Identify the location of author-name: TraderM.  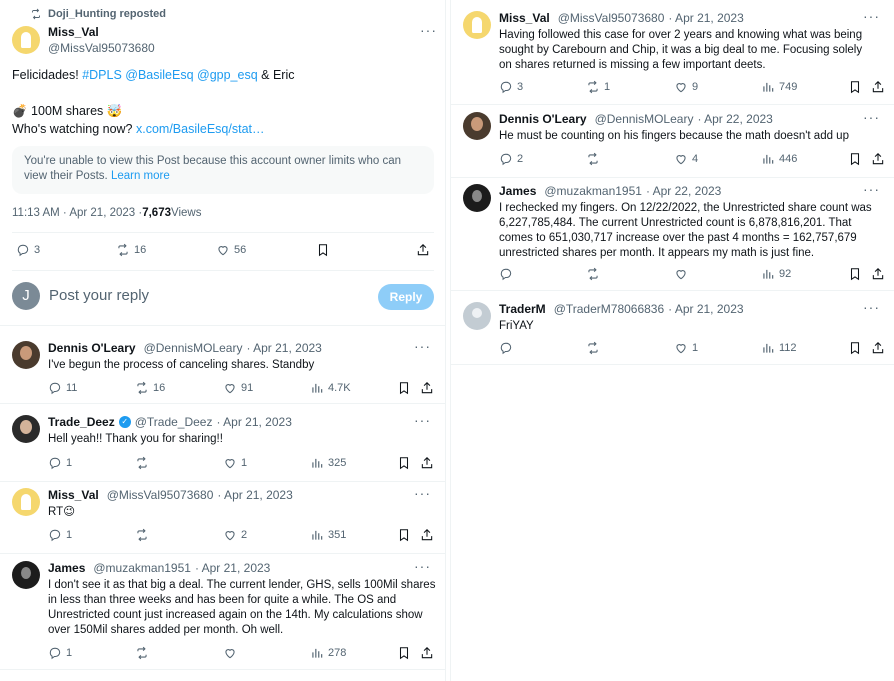
(522, 309).